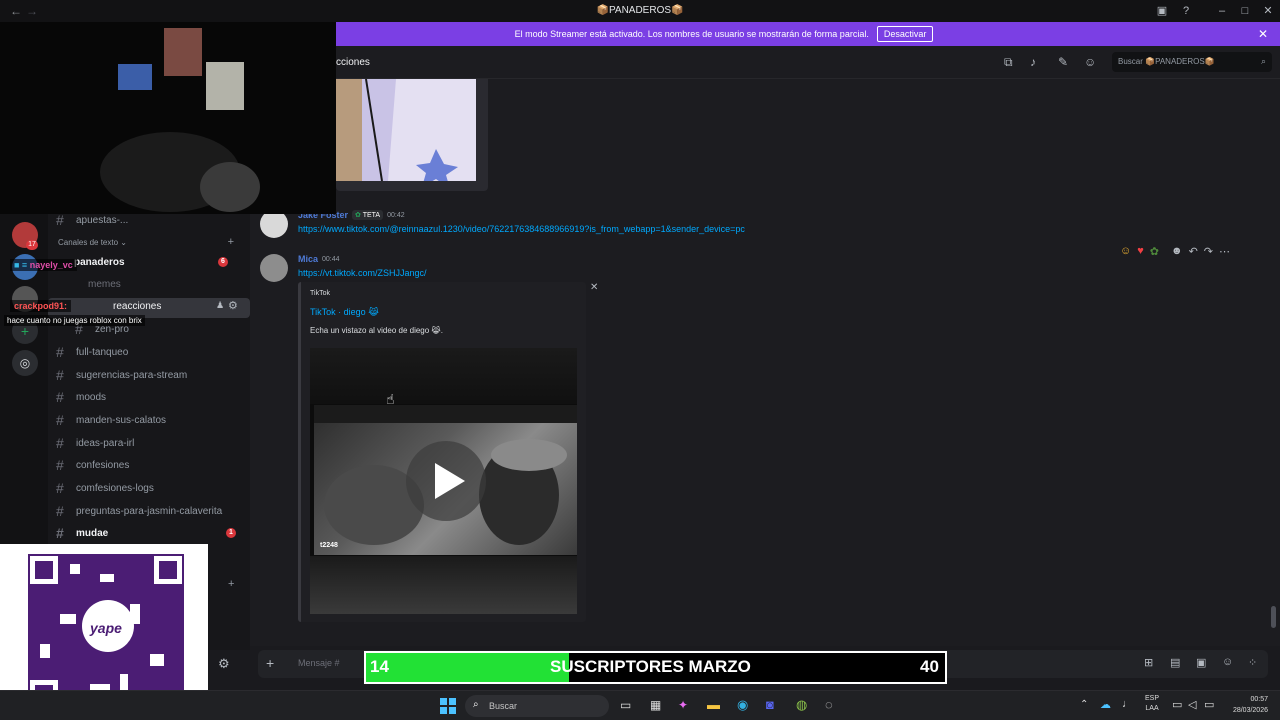 This screenshot has width=1280, height=720. Describe the element at coordinates (1177, 704) in the screenshot. I see `network-icon: ▭` at that location.